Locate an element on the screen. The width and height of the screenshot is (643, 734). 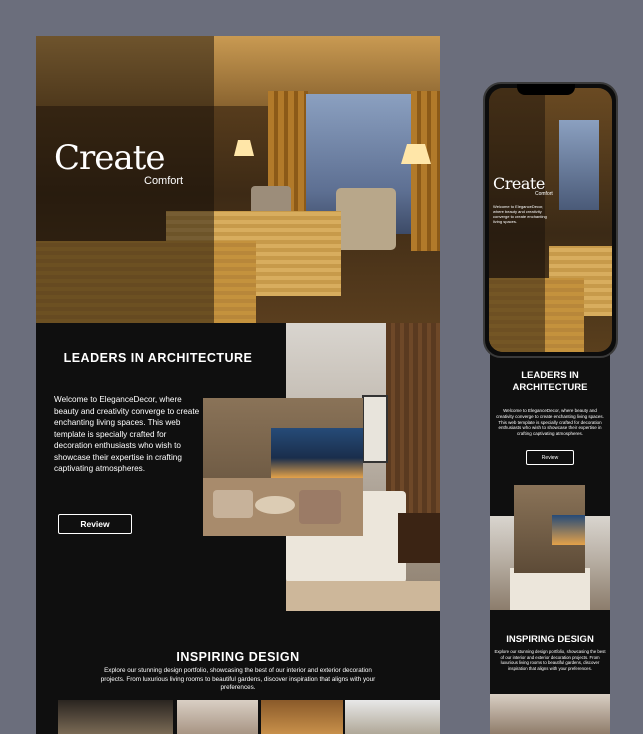
floor is located at coordinates (363, 596).